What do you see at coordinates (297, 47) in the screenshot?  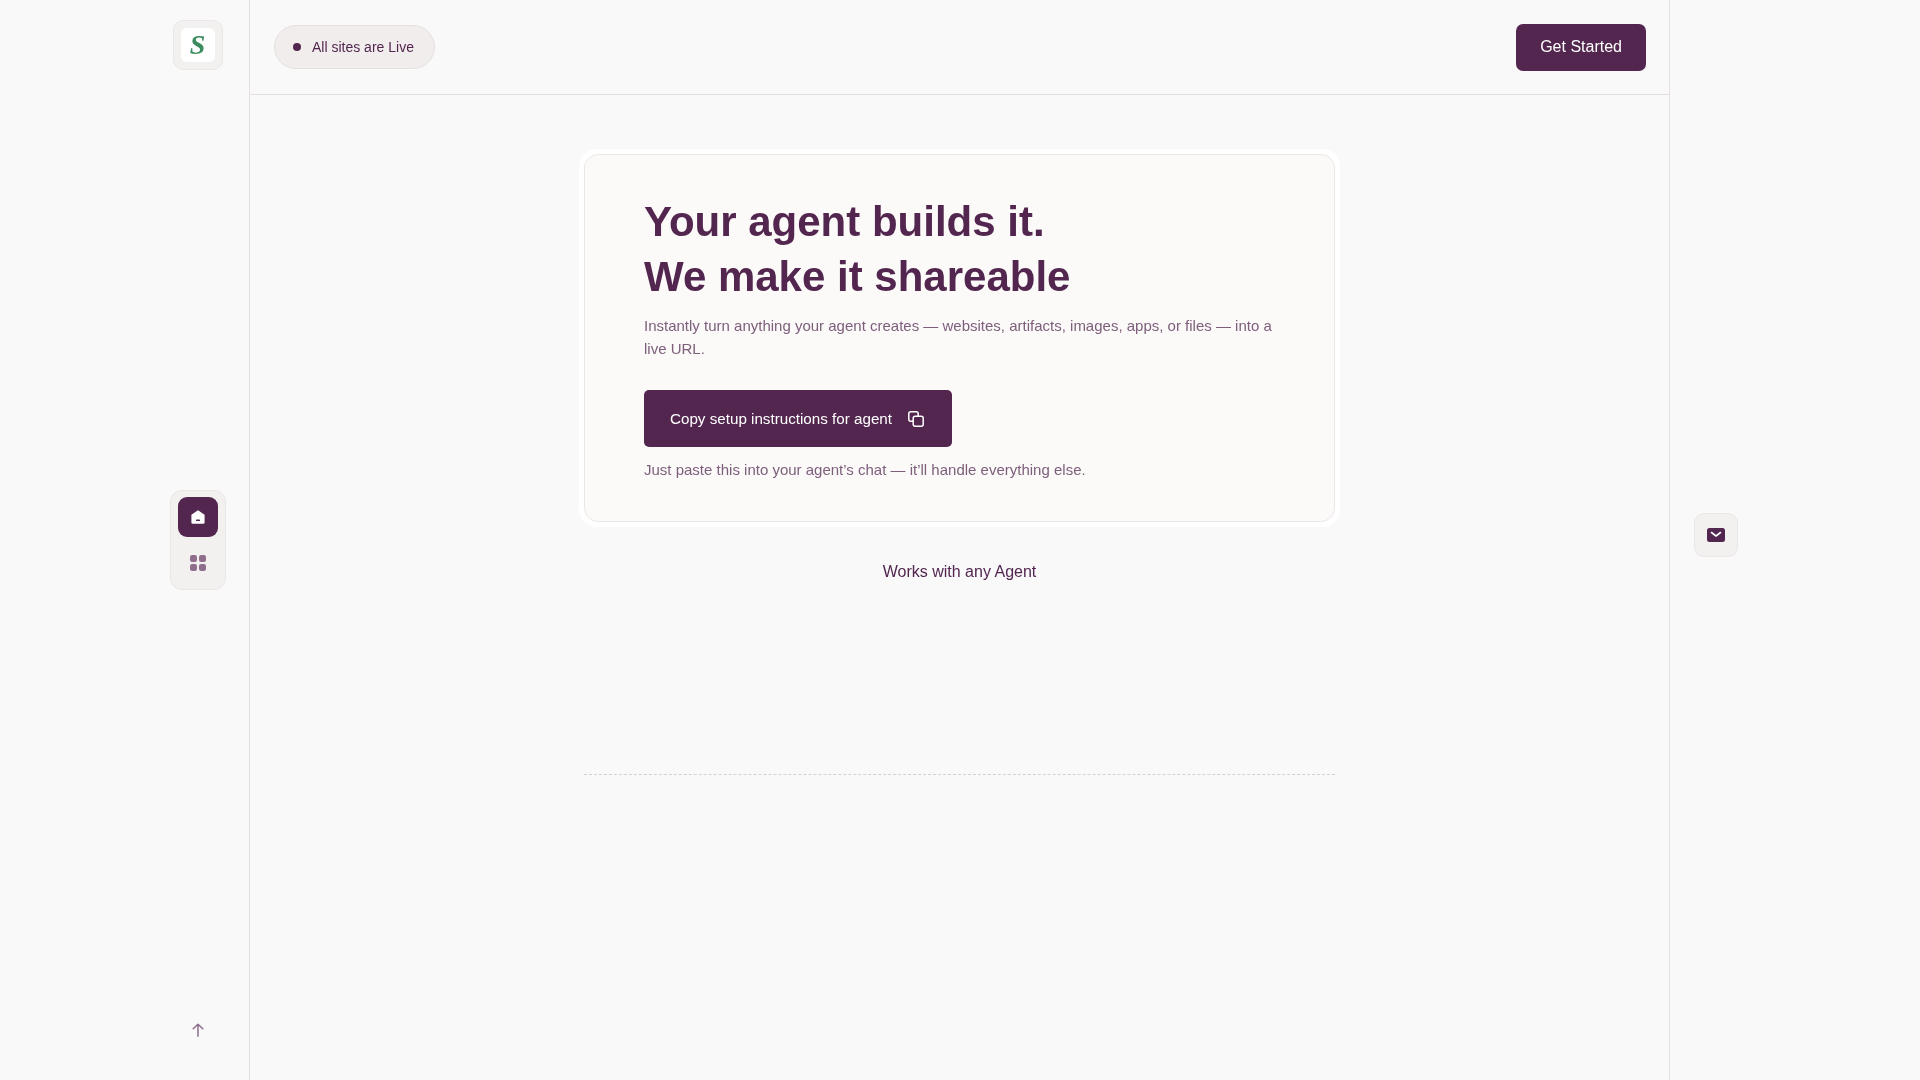 I see `status-dot-icon` at bounding box center [297, 47].